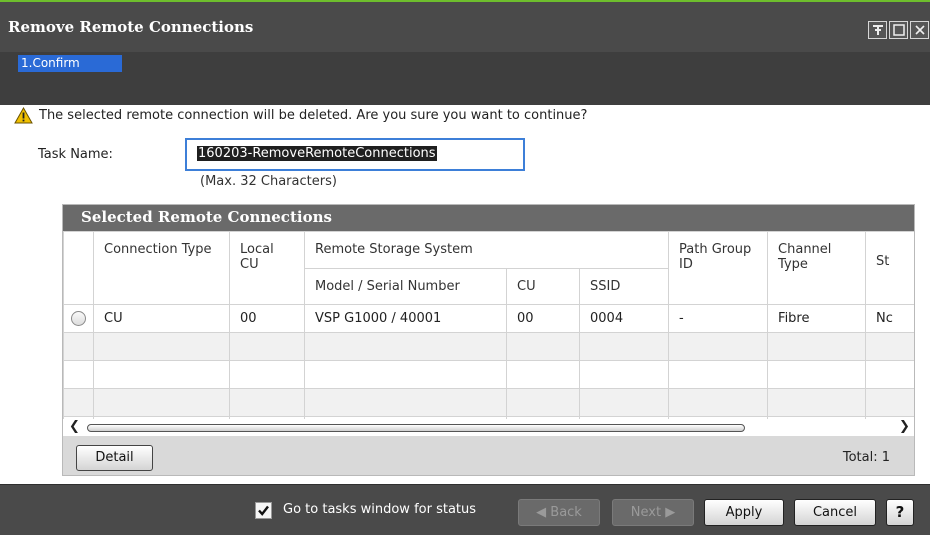  Describe the element at coordinates (317, 153) in the screenshot. I see `task-name-value: 160203-RemoveRemoteConnections` at that location.